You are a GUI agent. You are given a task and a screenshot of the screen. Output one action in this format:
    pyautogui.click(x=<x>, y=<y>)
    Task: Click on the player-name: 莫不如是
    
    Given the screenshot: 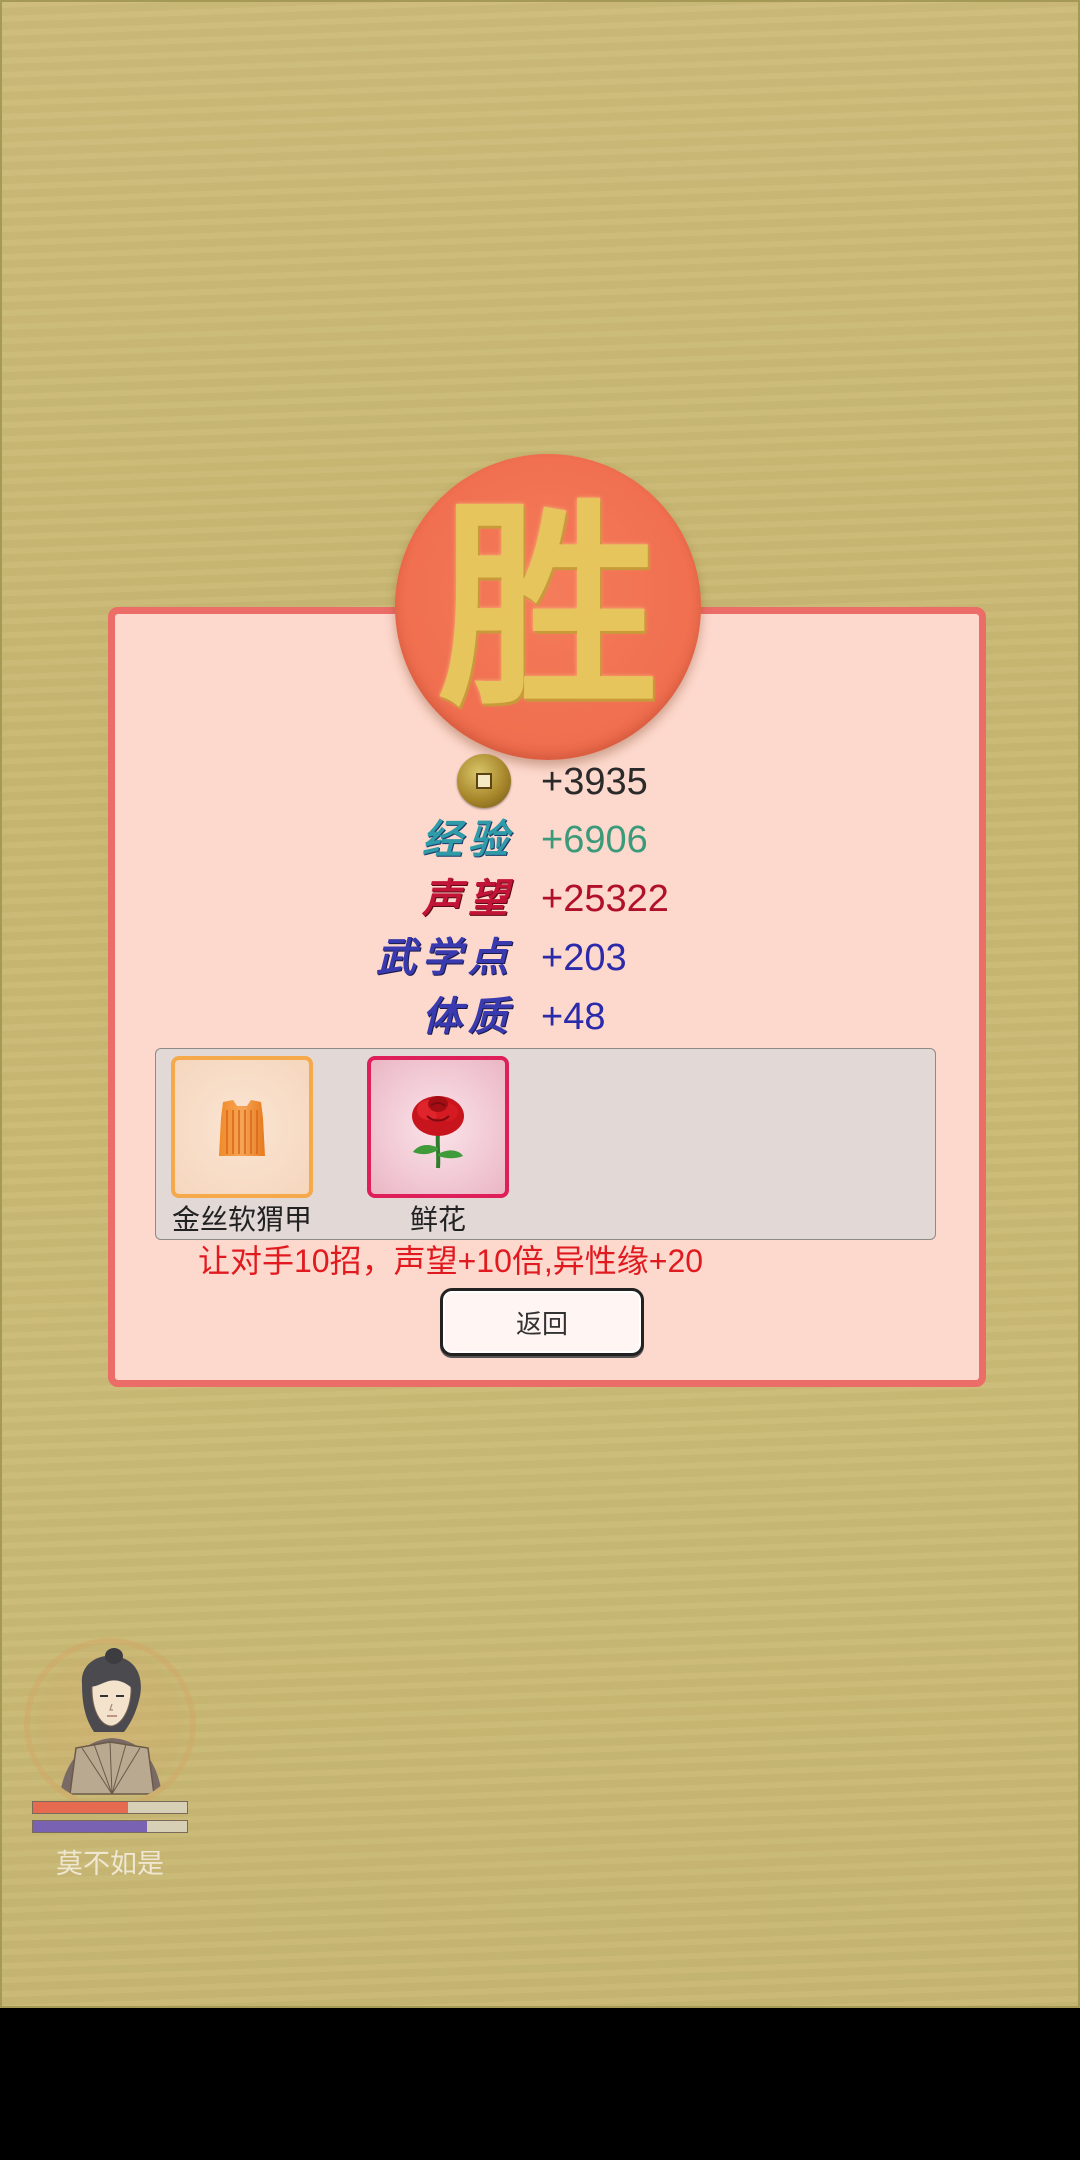 What is the action you would take?
    pyautogui.click(x=110, y=1864)
    